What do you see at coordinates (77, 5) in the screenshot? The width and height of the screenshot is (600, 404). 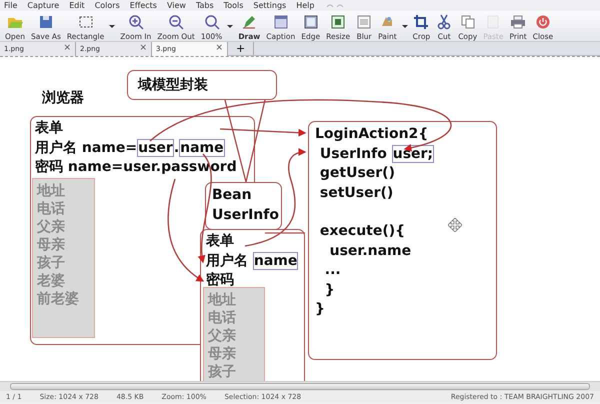 I see `menu-item: Edit` at bounding box center [77, 5].